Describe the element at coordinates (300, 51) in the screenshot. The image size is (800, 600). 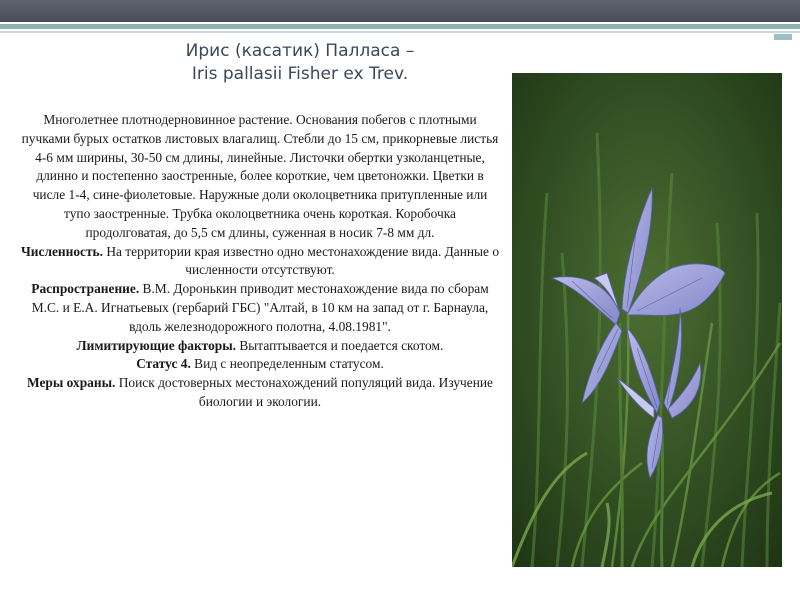
I see `title-line-russian: Ирис (касатик) Палласа –` at that location.